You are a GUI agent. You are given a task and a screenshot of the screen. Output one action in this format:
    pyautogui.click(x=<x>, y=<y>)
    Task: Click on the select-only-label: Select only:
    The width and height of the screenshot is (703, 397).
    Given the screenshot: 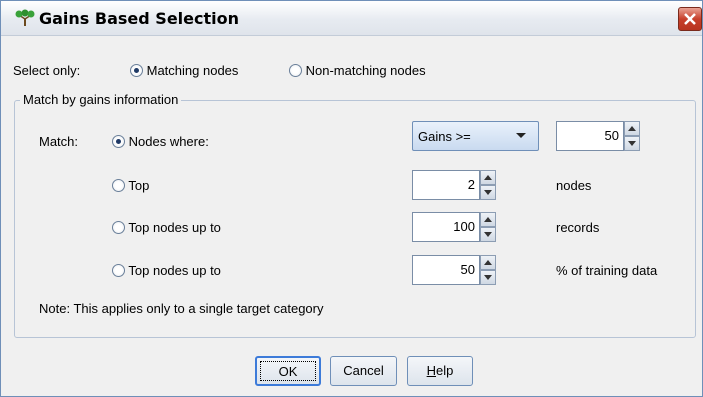 What is the action you would take?
    pyautogui.click(x=47, y=70)
    